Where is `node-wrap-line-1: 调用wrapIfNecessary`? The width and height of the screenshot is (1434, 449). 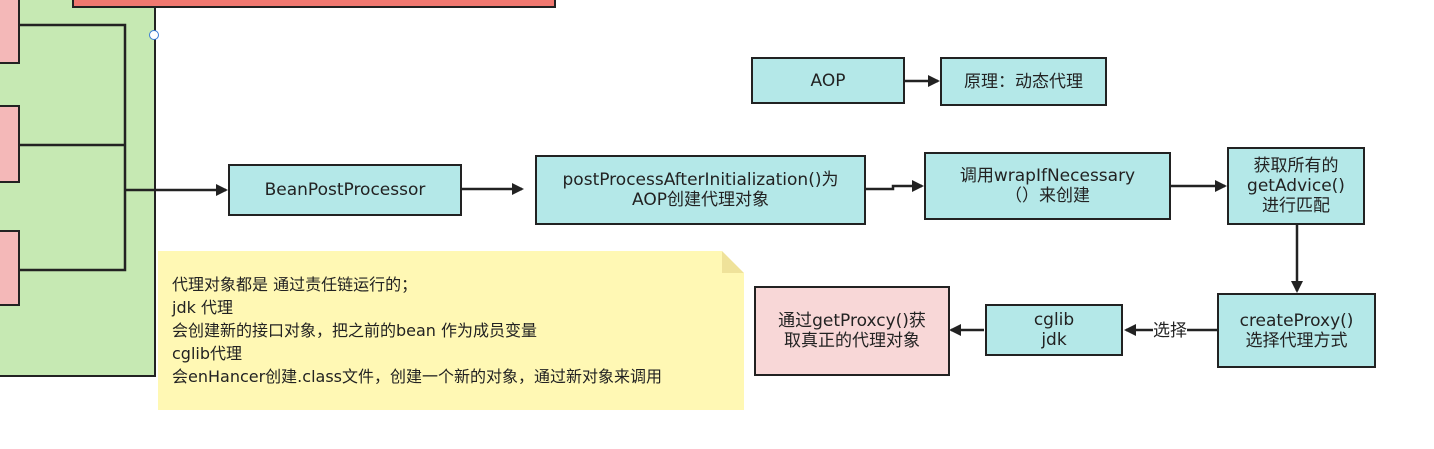 node-wrap-line-1: 调用wrapIfNecessary is located at coordinates (1047, 176).